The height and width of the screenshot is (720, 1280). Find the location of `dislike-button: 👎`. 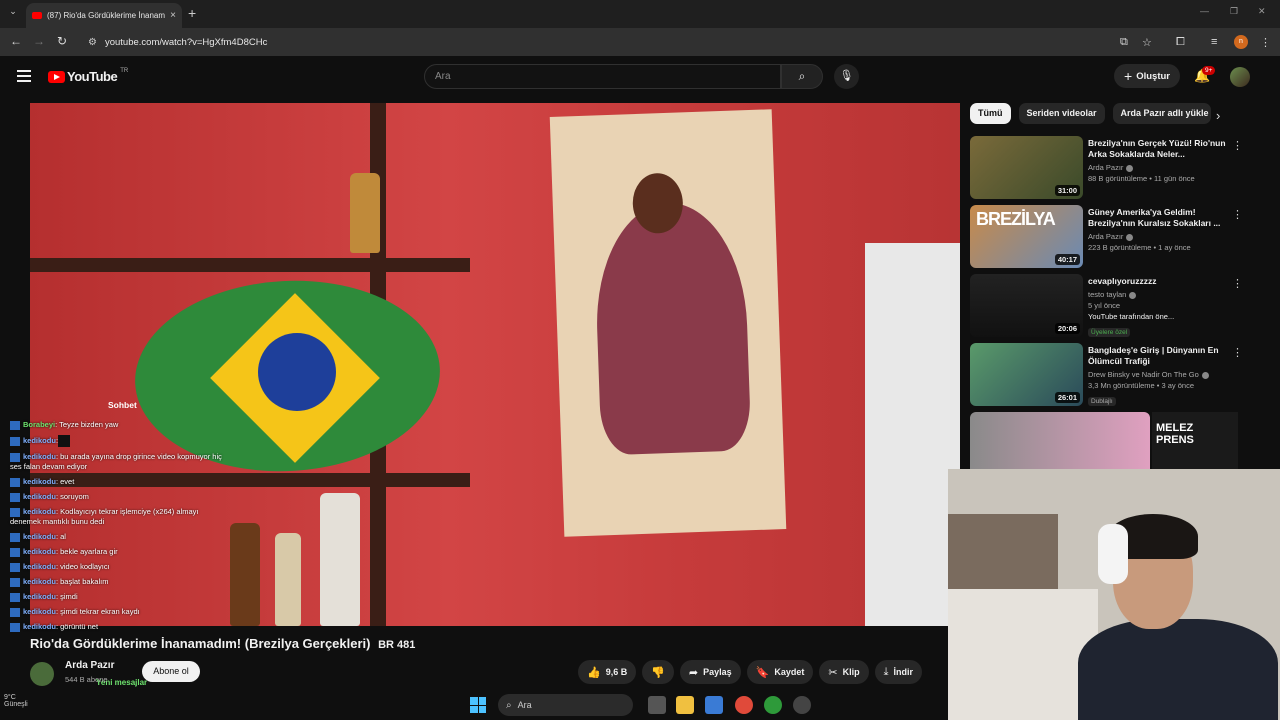

dislike-button: 👎 is located at coordinates (658, 672).